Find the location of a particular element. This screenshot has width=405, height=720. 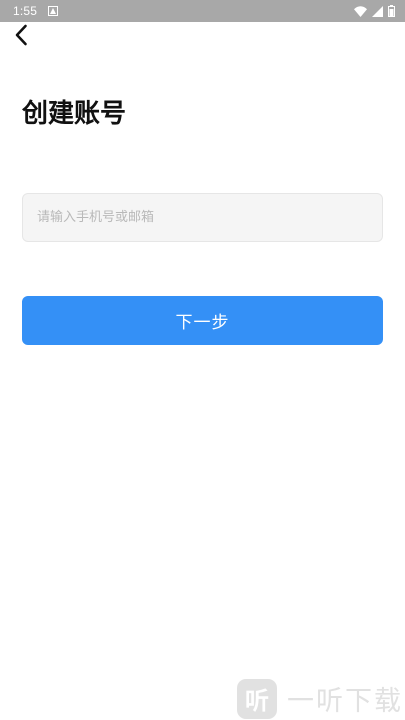

signal-icon is located at coordinates (377, 11).